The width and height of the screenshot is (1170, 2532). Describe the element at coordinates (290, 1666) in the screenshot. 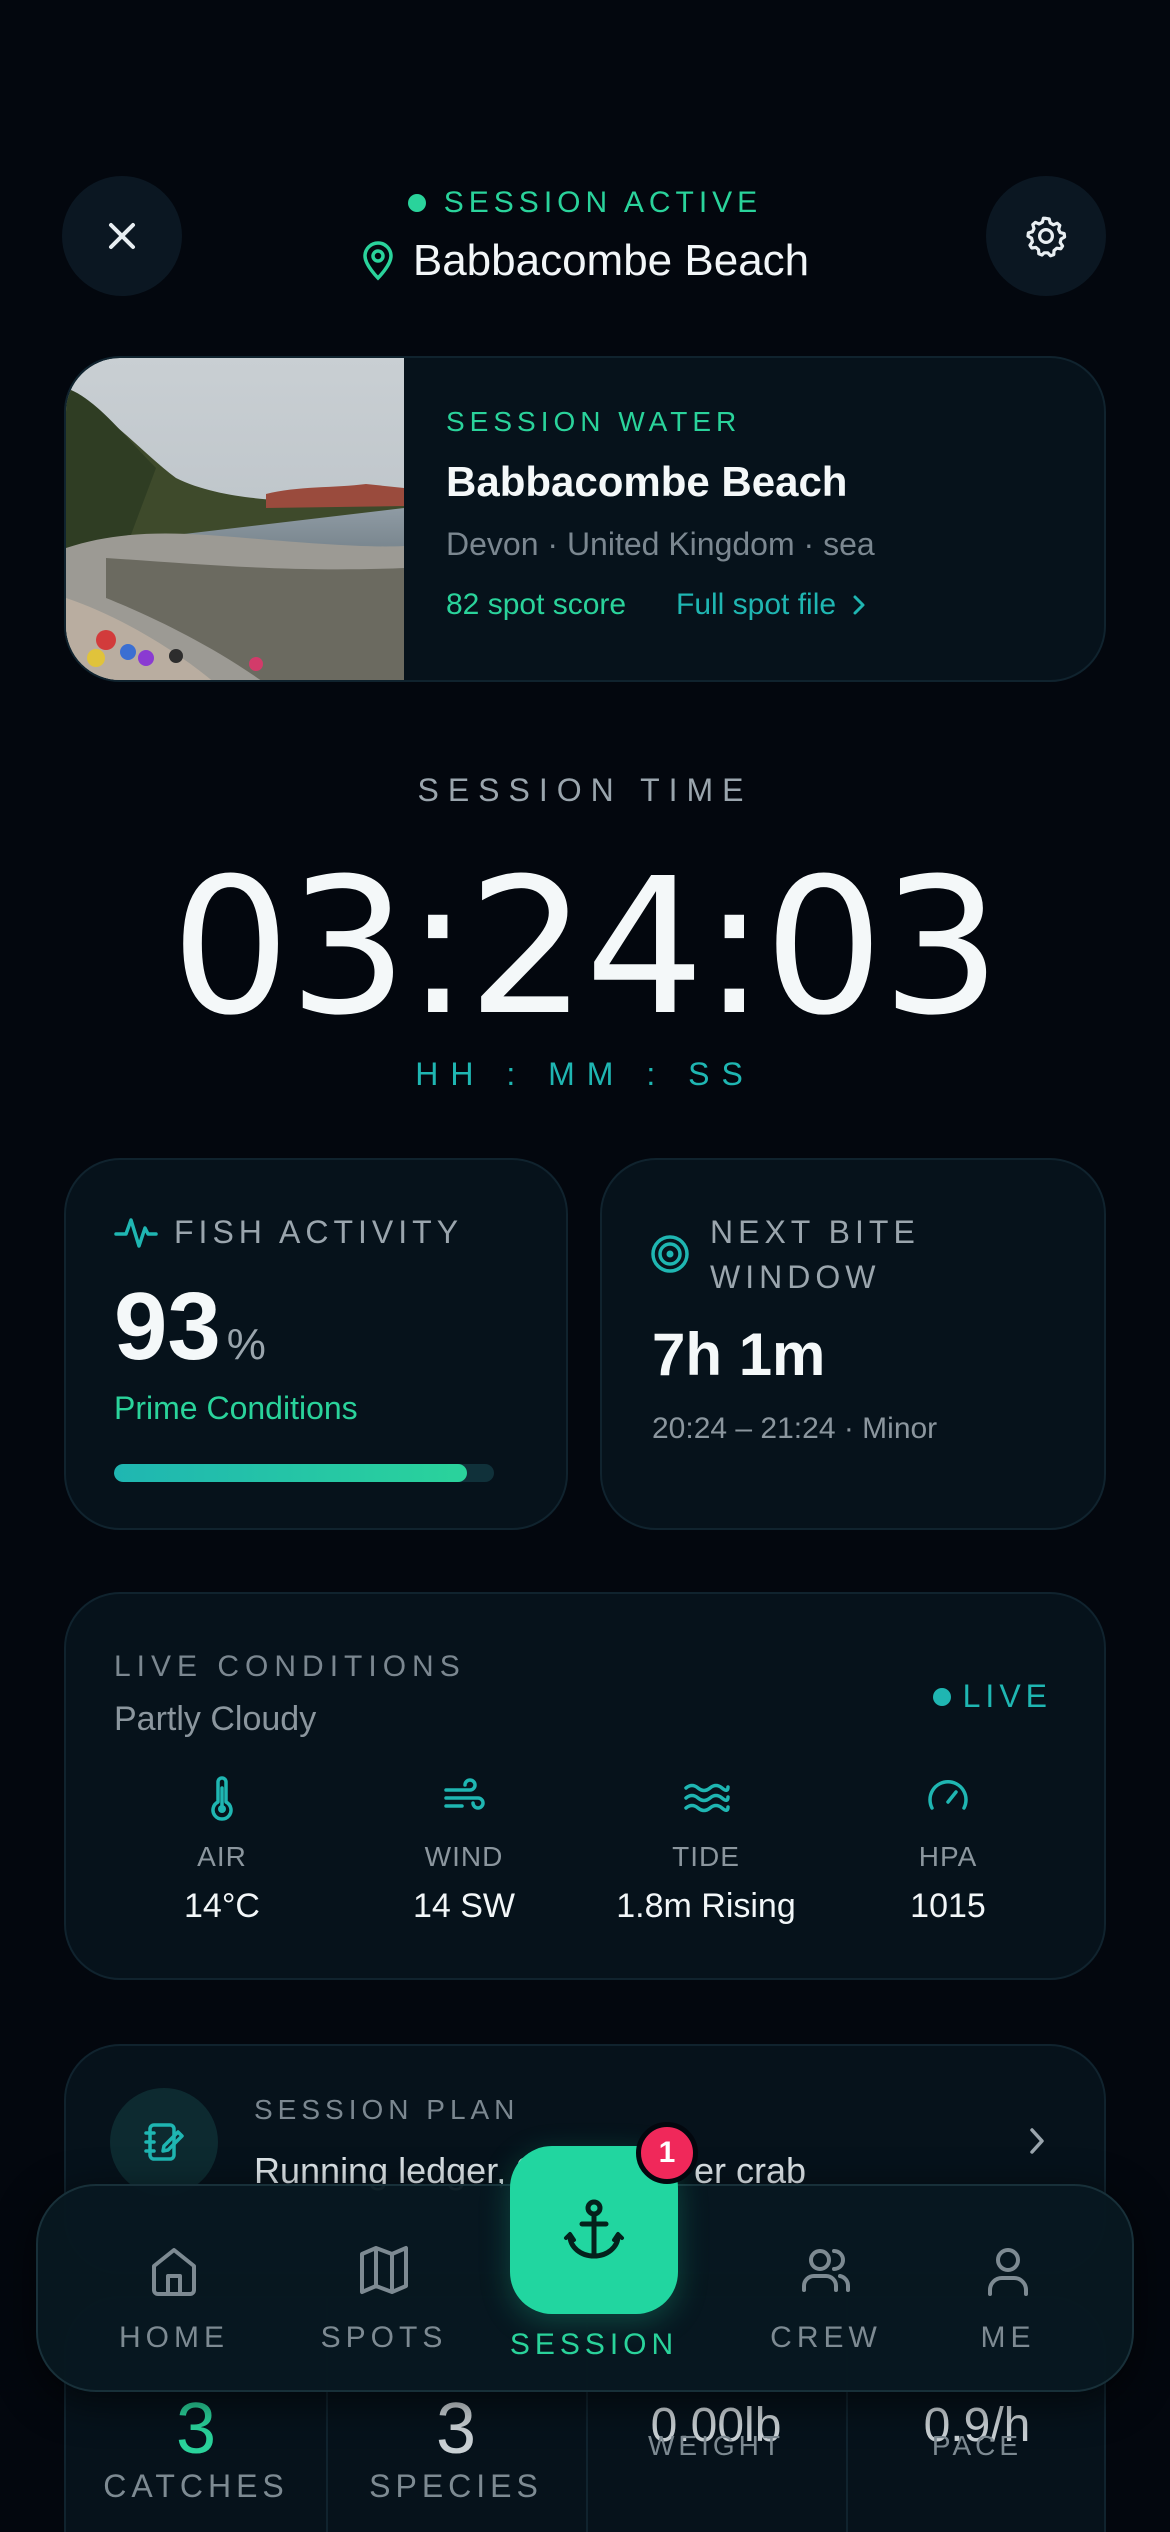

I see `live-conditions-title: LIVE CONDITIONS` at that location.